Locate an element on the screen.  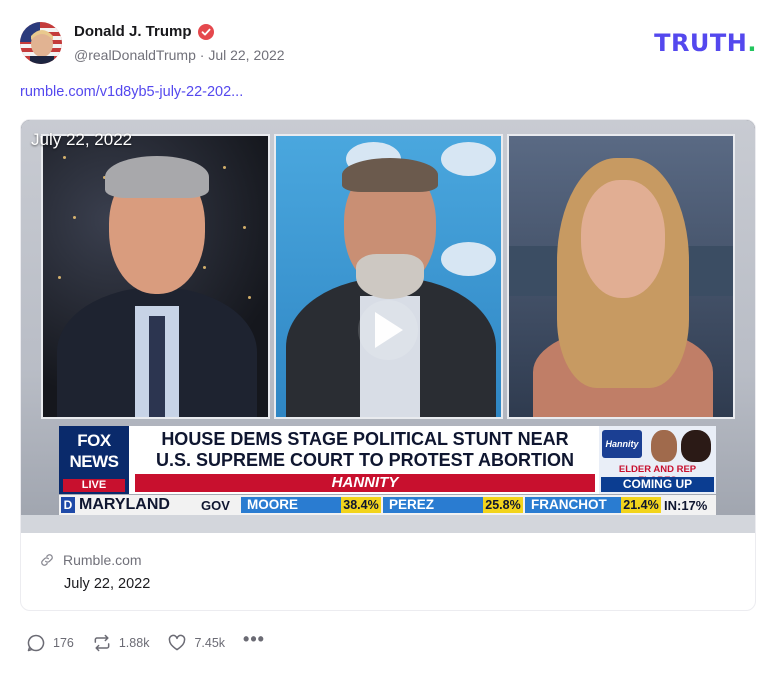
ticker-candidate: MOORE is located at coordinates (291, 505).